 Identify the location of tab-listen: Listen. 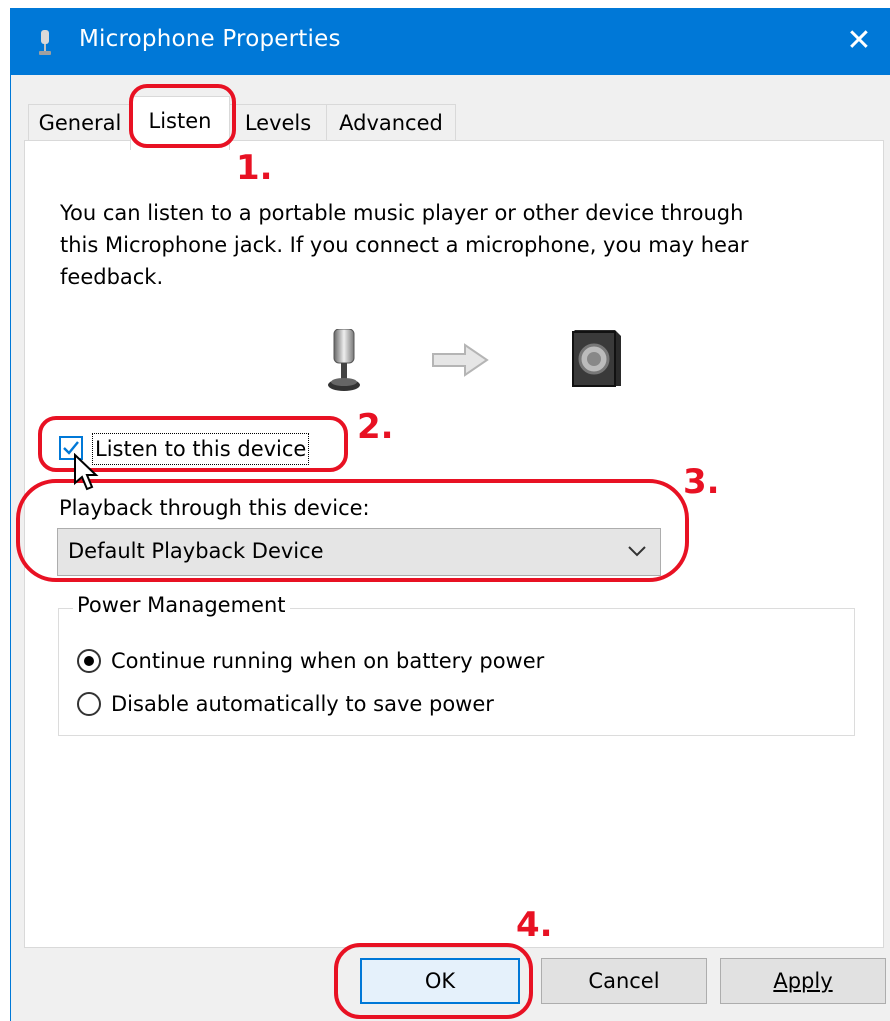
(180, 123).